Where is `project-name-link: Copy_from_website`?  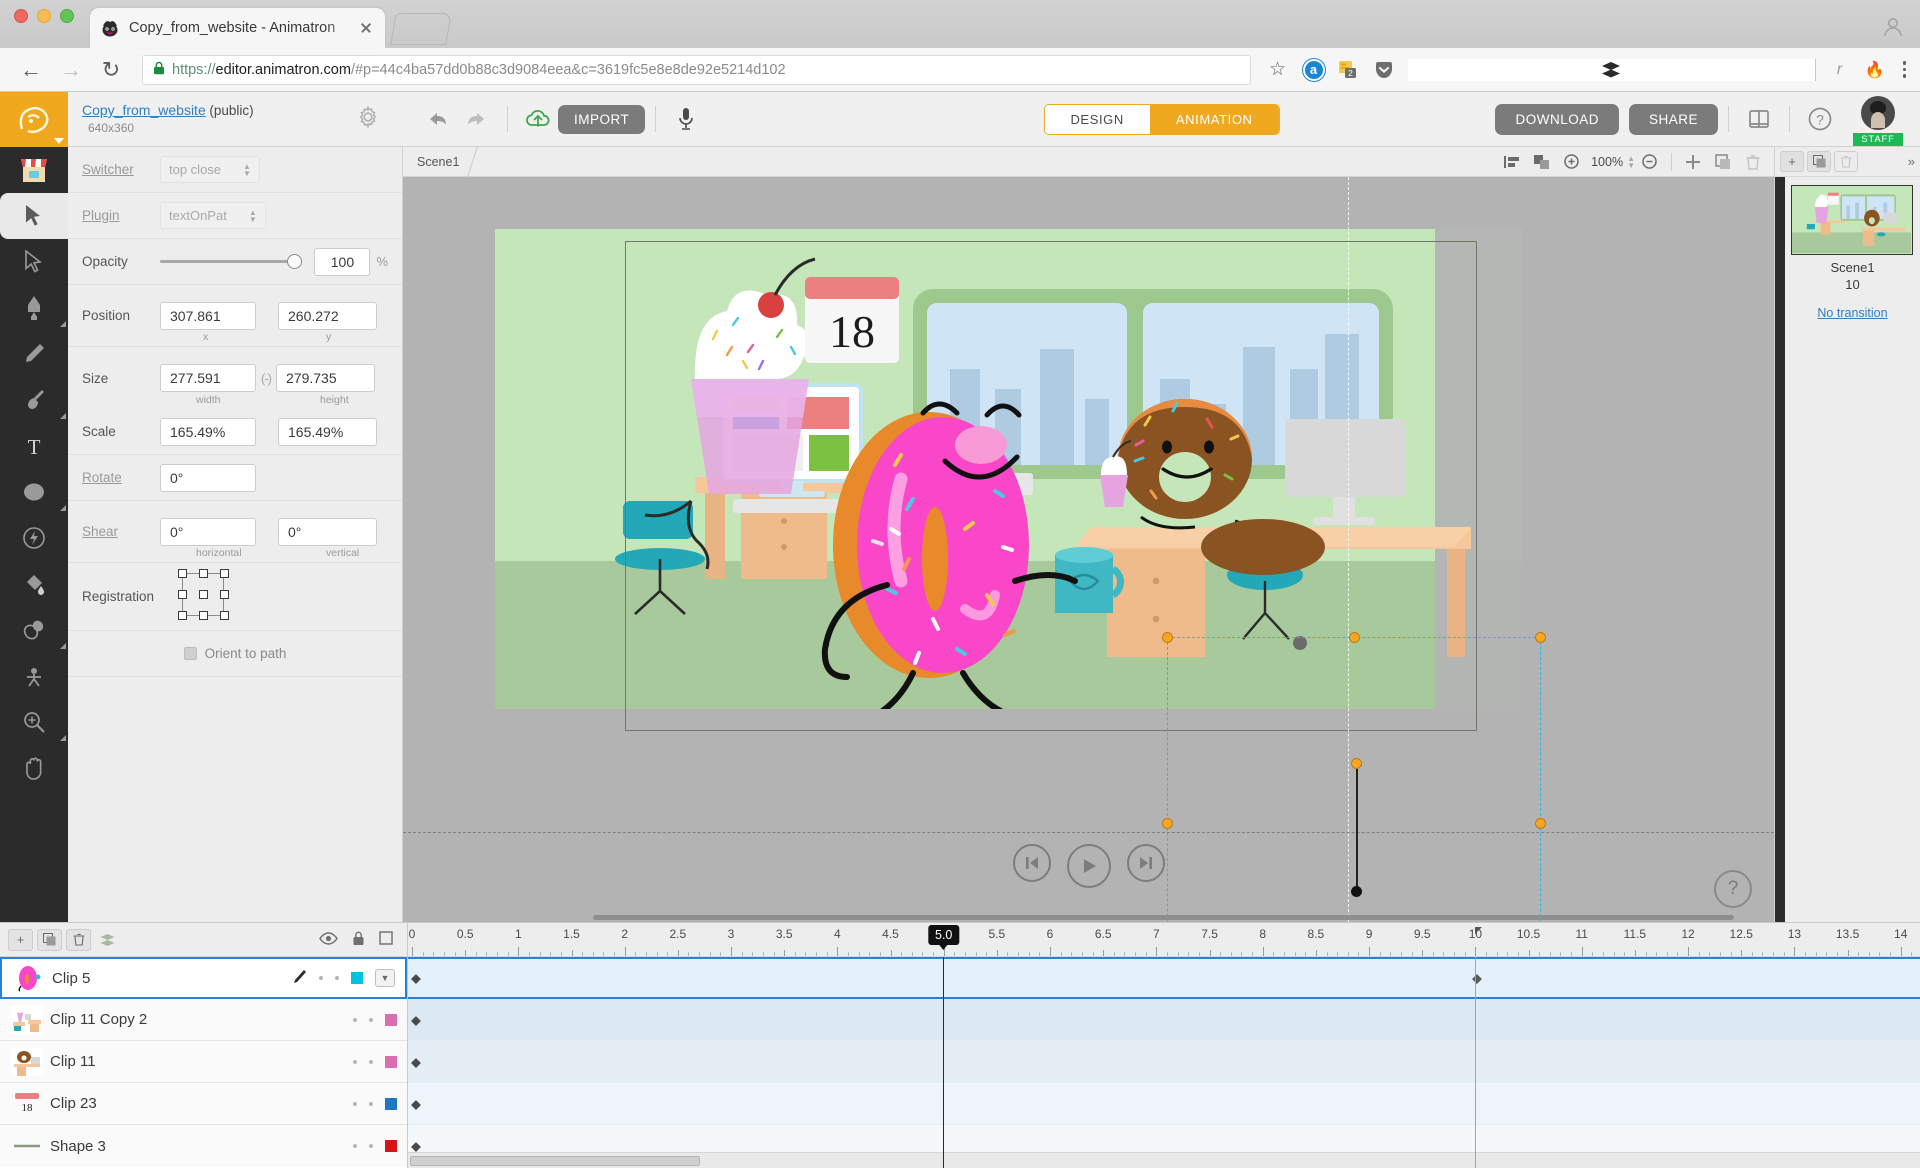 project-name-link: Copy_from_website is located at coordinates (144, 110).